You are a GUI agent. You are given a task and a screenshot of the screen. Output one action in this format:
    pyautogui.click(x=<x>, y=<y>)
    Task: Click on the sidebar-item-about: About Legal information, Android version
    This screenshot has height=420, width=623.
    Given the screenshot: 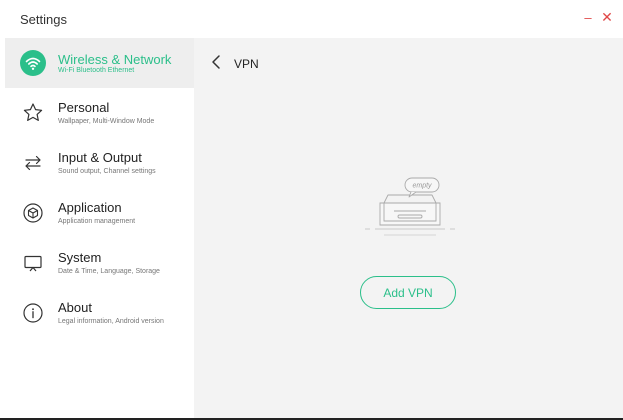 What is the action you would take?
    pyautogui.click(x=99, y=313)
    